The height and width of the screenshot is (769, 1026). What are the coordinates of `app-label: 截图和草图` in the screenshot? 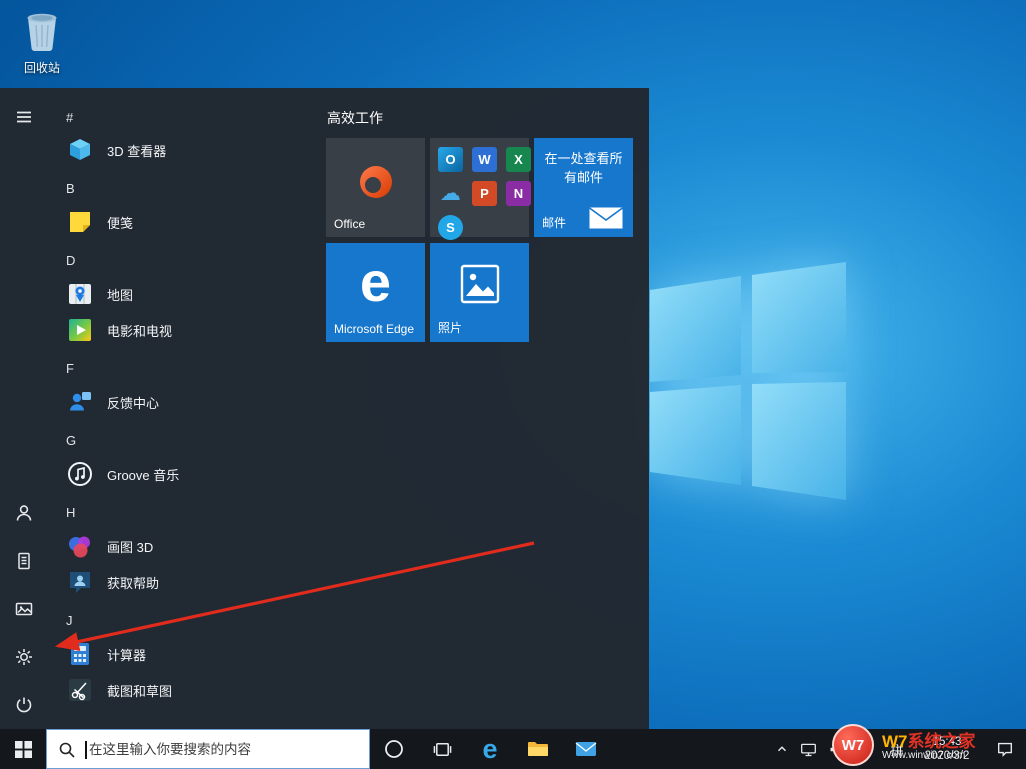 It's located at (140, 691).